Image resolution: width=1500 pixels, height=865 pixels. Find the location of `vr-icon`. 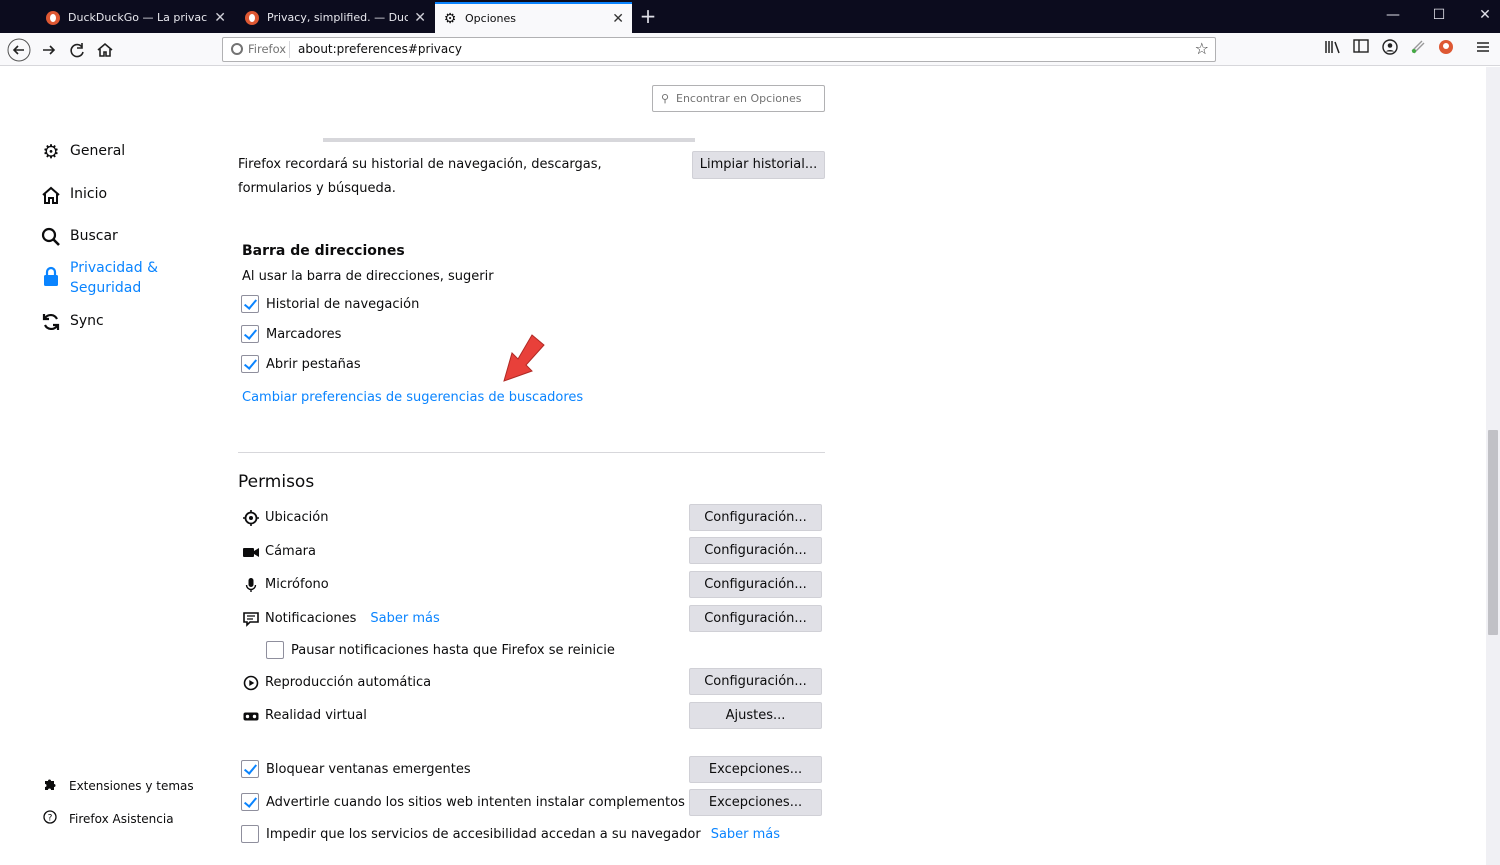

vr-icon is located at coordinates (250, 715).